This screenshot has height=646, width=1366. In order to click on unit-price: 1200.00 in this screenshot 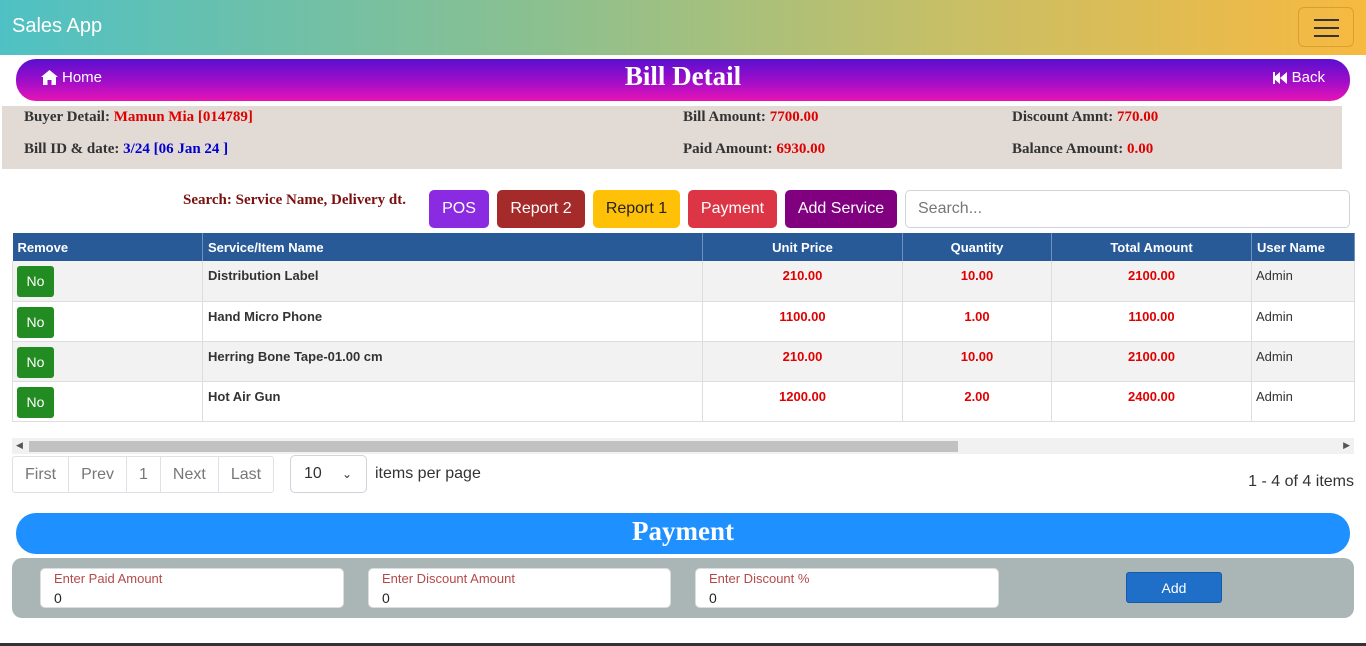, I will do `click(802, 401)`.